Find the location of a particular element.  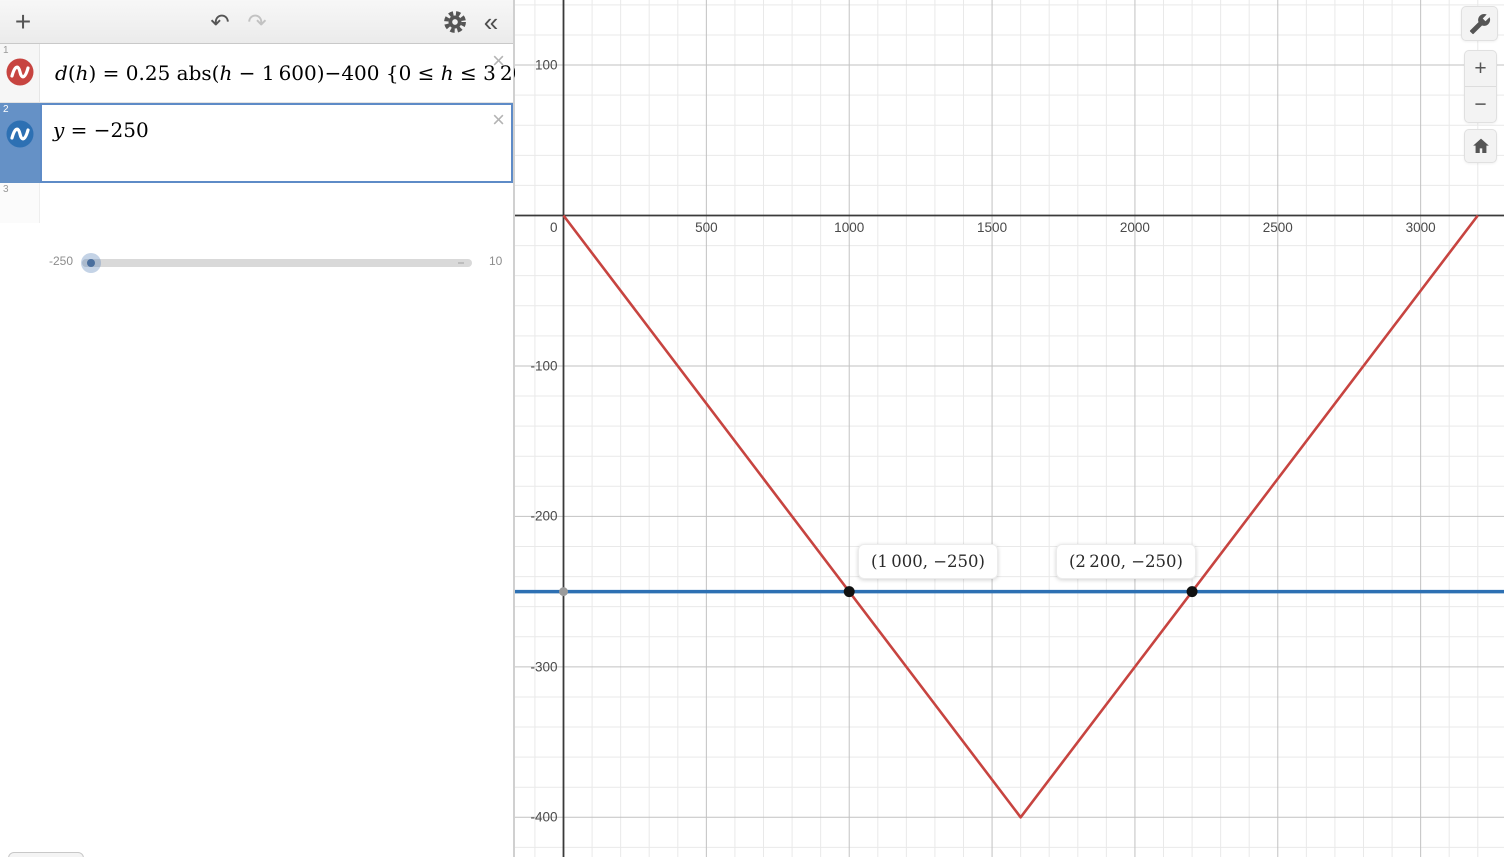

keyboard-toggle-button is located at coordinates (46, 854).